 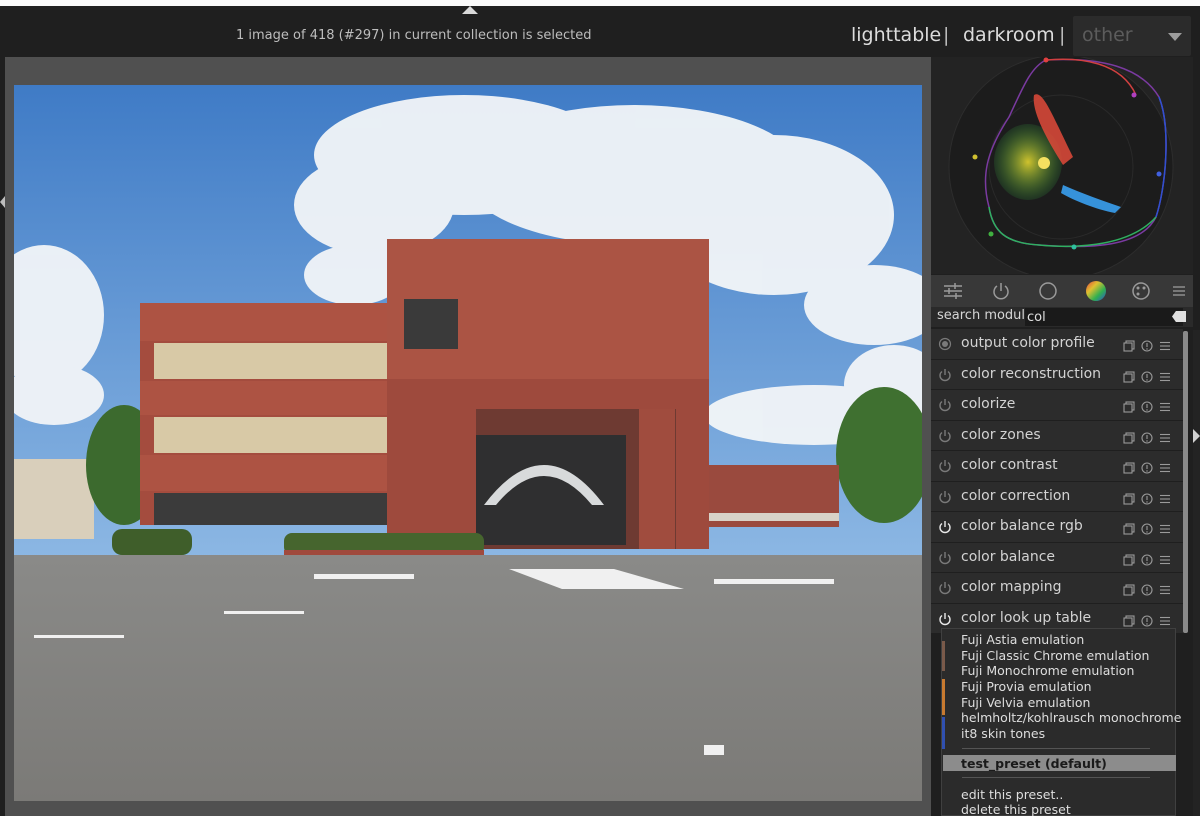 I want to click on module-row: color mapping, so click(x=1057, y=588).